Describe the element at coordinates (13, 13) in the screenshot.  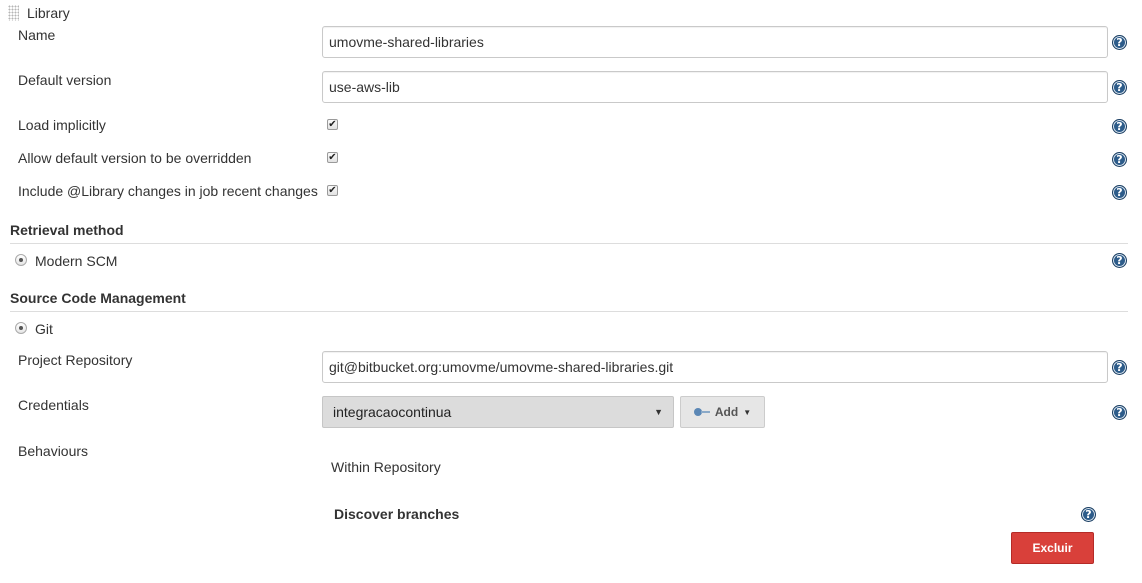
I see `drag-handle-icon` at that location.